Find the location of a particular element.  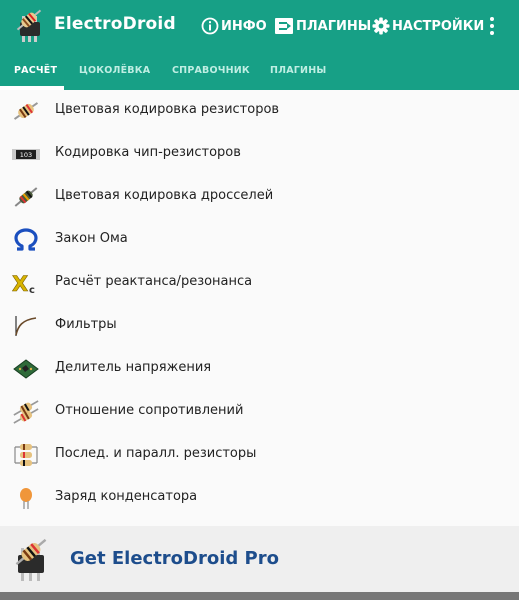

list-item-resistor-color: Цветовая кодировка резисторов is located at coordinates (259, 111).